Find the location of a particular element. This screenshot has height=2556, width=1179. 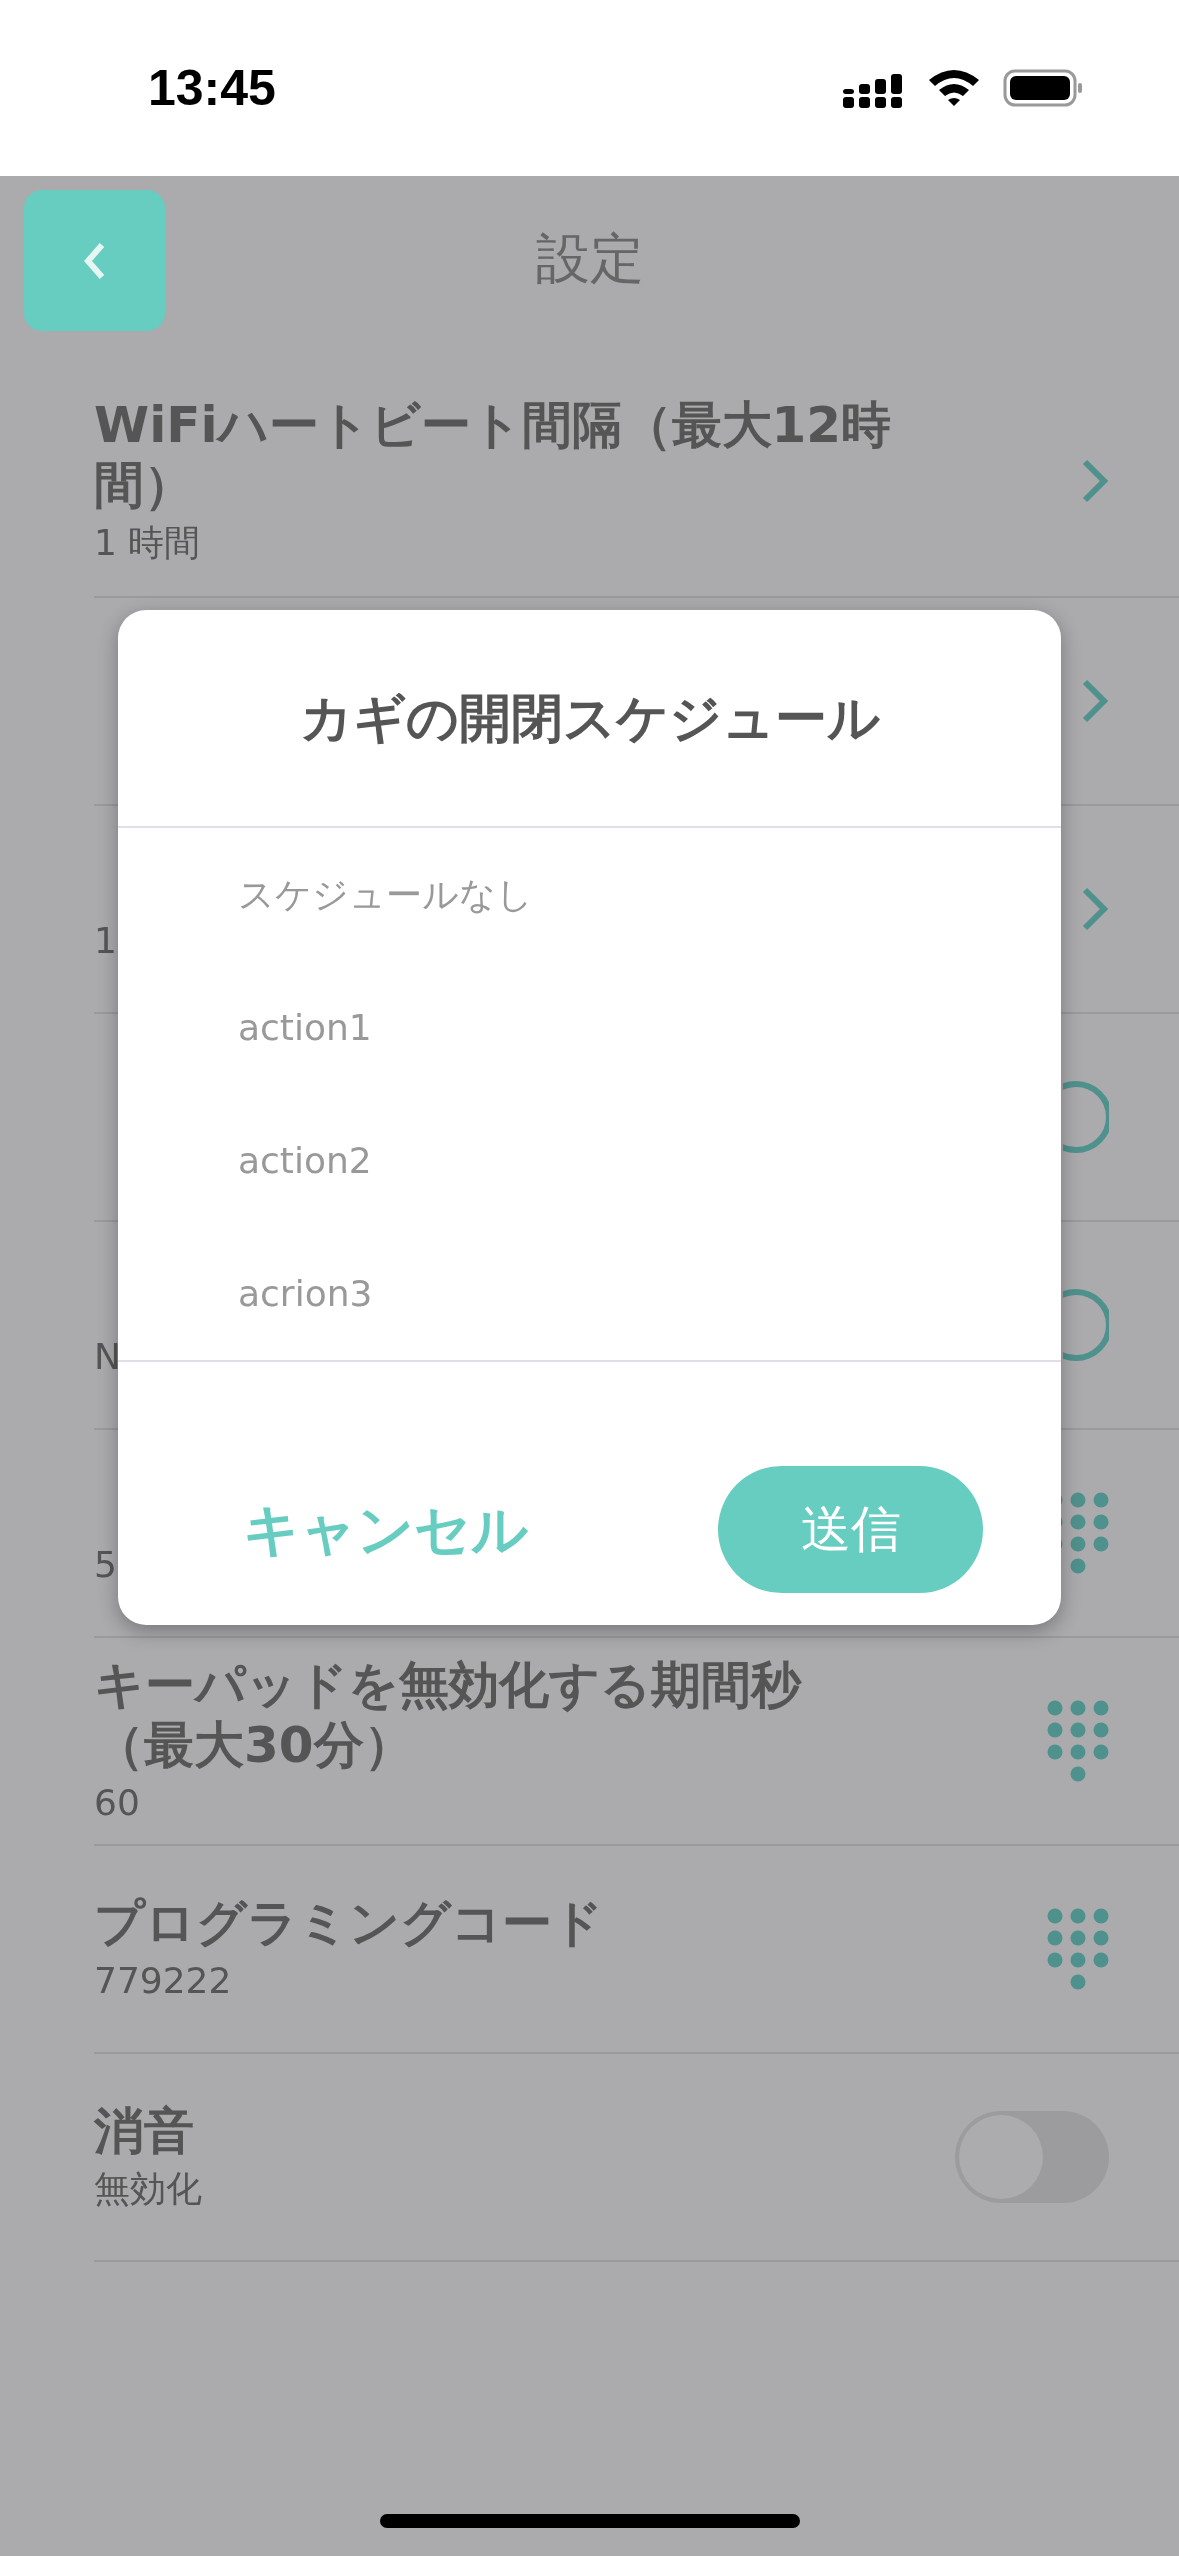

cancel-button: キャンセル is located at coordinates (385, 1529).